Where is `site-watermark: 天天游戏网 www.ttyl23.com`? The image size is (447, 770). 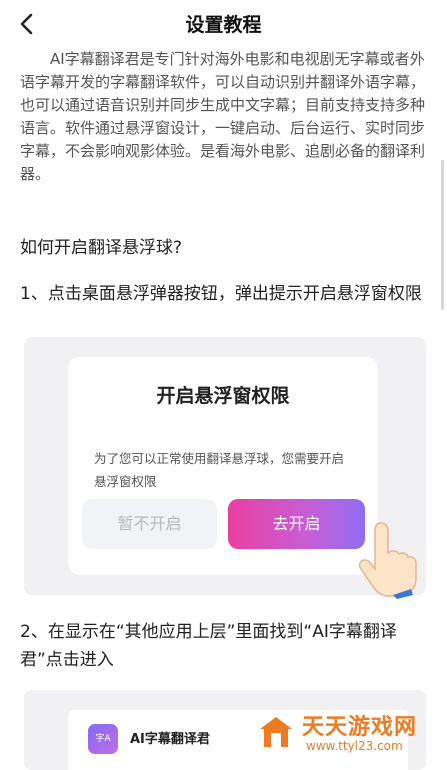
site-watermark: 天天游戏网 www.ttyl23.com is located at coordinates (351, 733).